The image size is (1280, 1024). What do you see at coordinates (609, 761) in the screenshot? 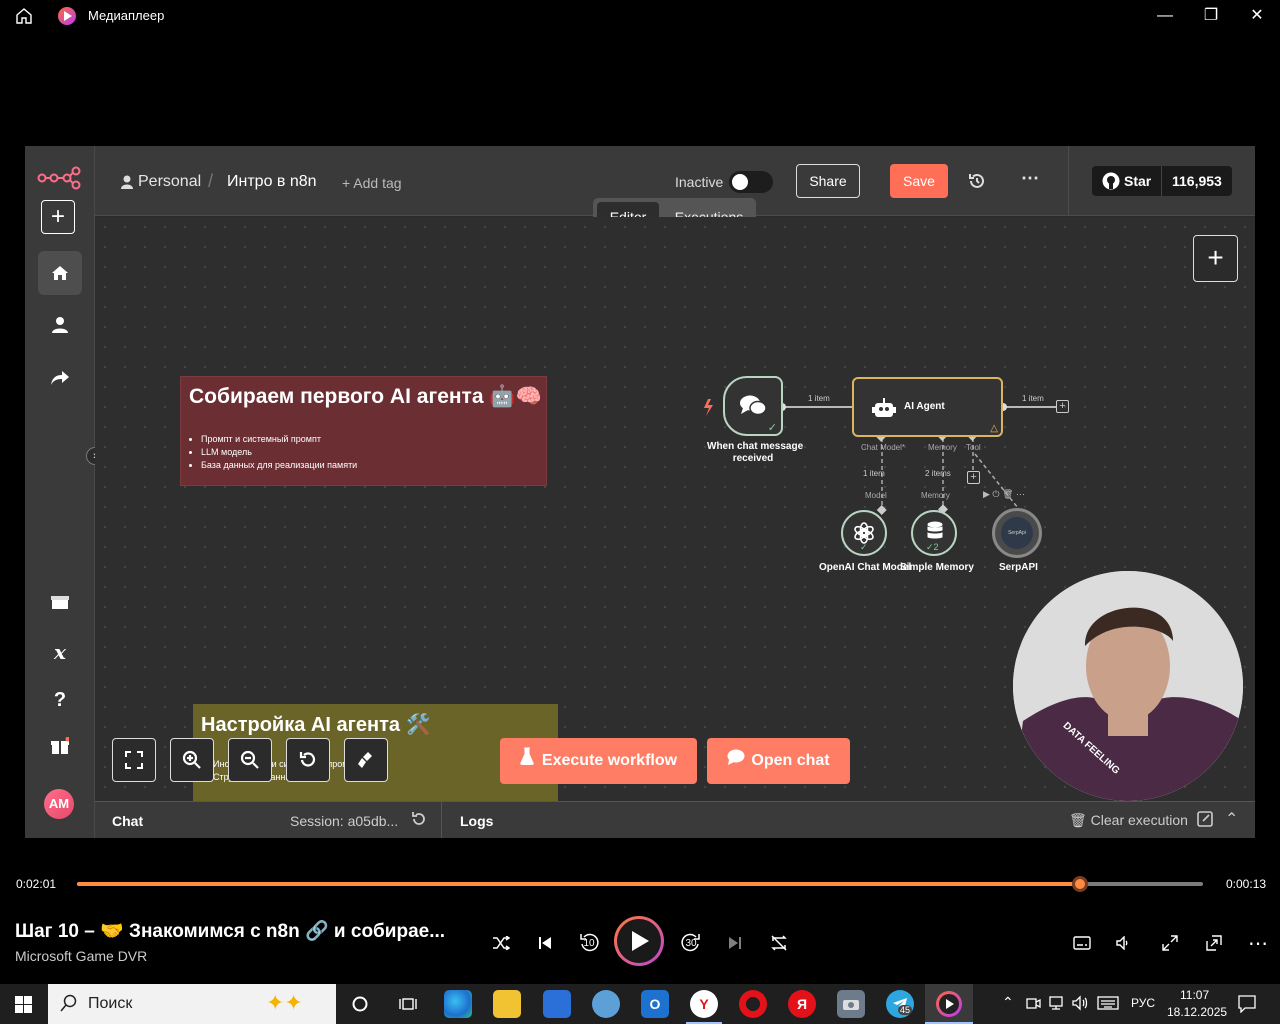
I see `execute-workflow-label: Execute workflow` at bounding box center [609, 761].